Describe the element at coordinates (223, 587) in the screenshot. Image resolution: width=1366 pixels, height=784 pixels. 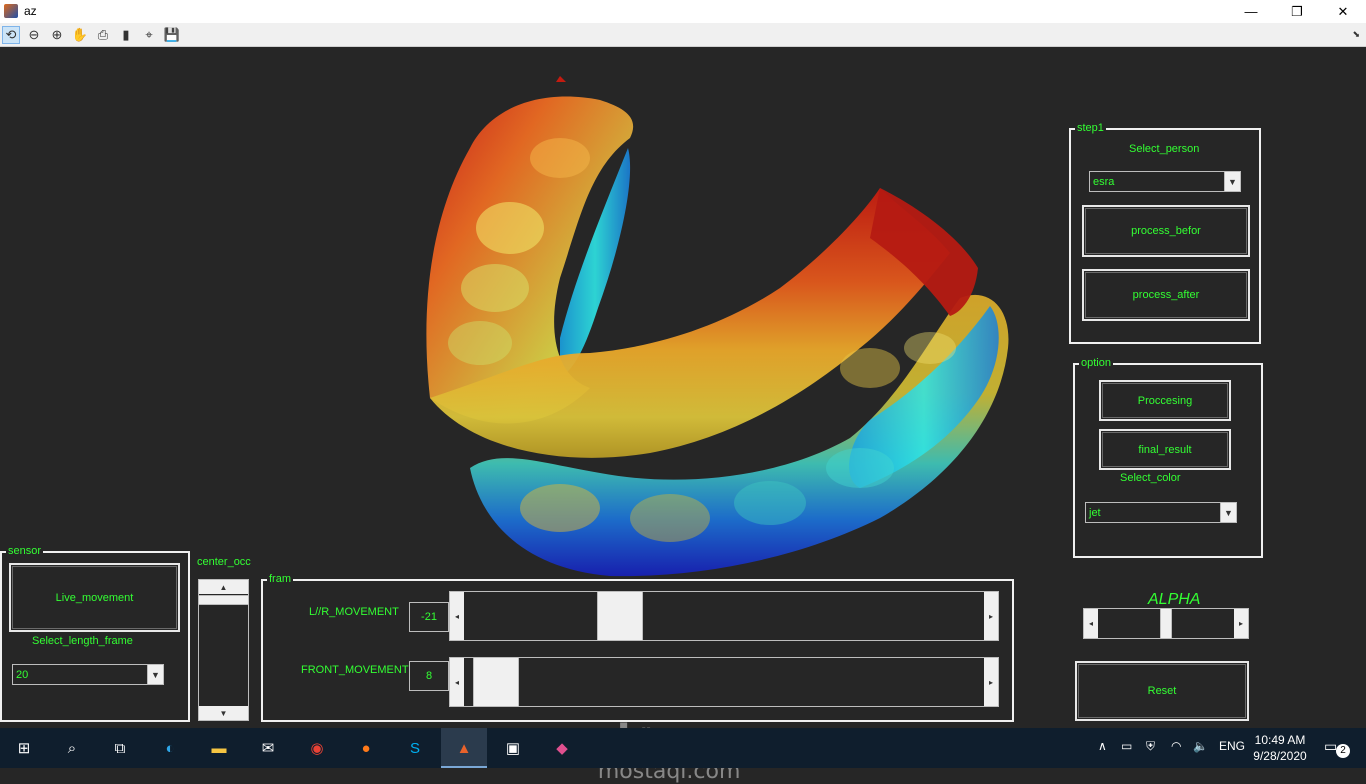
I see `slider-up-arrow-icon: ▲` at that location.